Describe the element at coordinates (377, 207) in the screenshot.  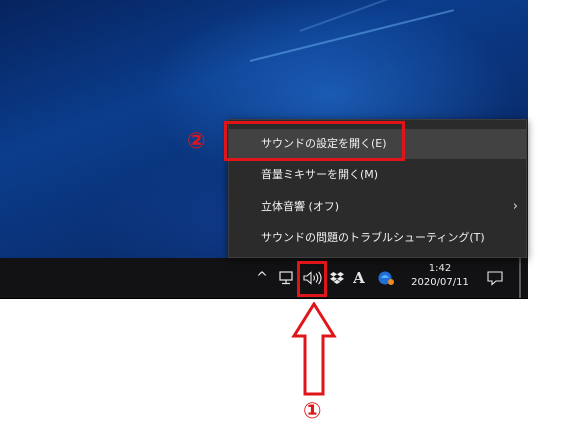
I see `menu-item-spatial-sound: 立体音響 (オフ) ›` at that location.